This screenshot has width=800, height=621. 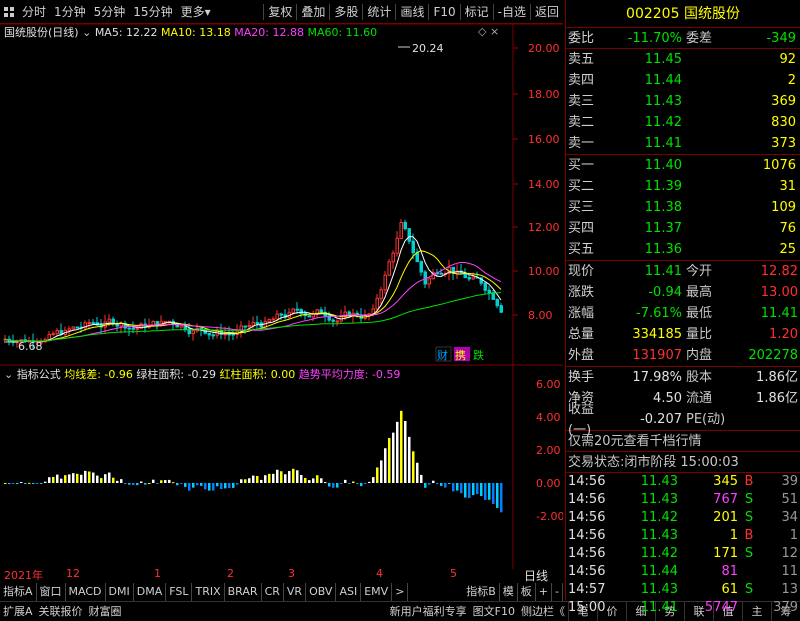 What do you see at coordinates (349, 592) in the screenshot?
I see `tab-asi: ASI` at bounding box center [349, 592].